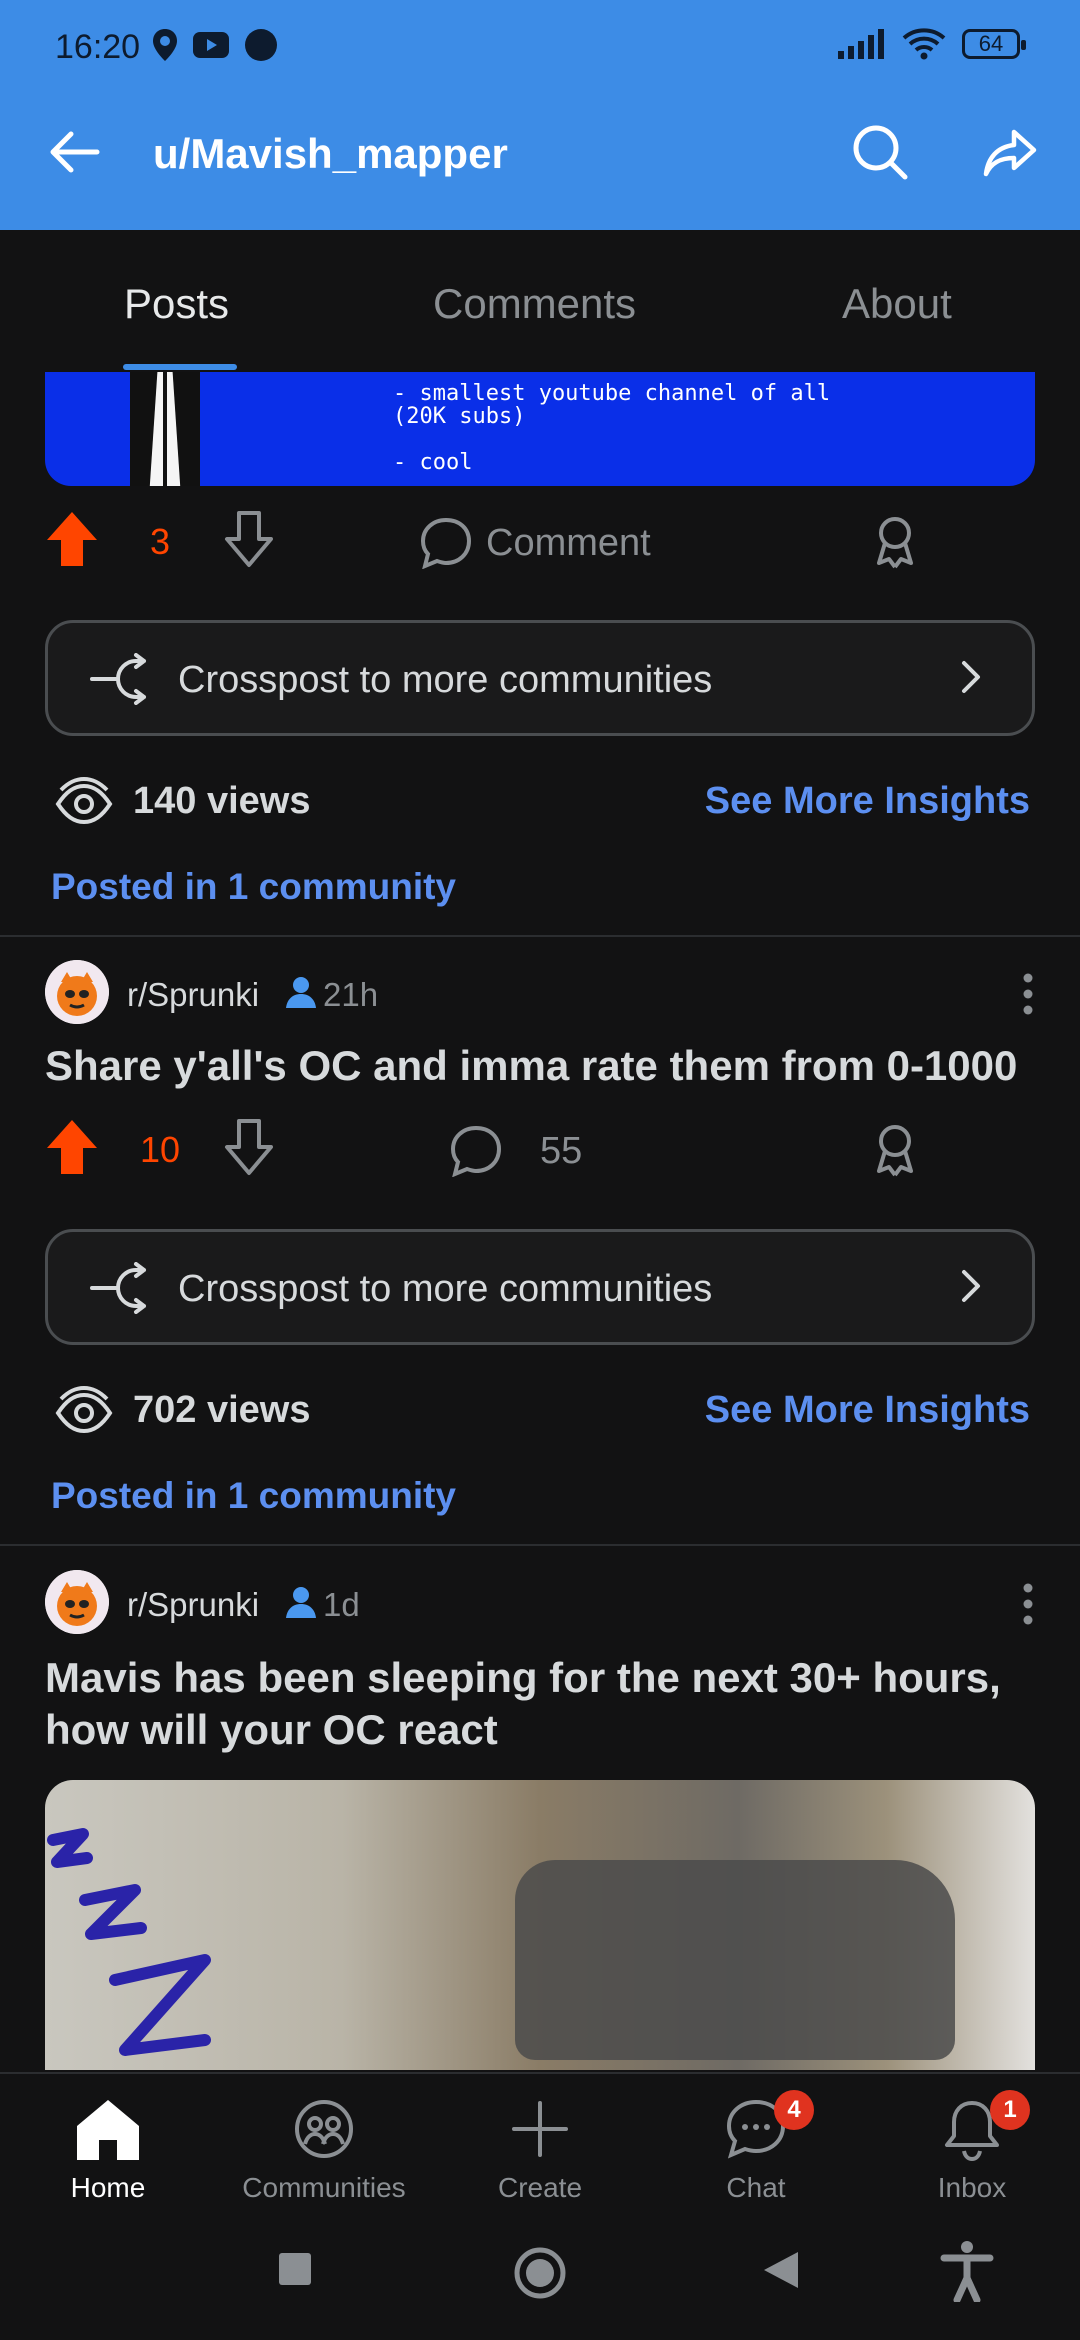  I want to click on sleeping-z-icon, so click(129, 1942).